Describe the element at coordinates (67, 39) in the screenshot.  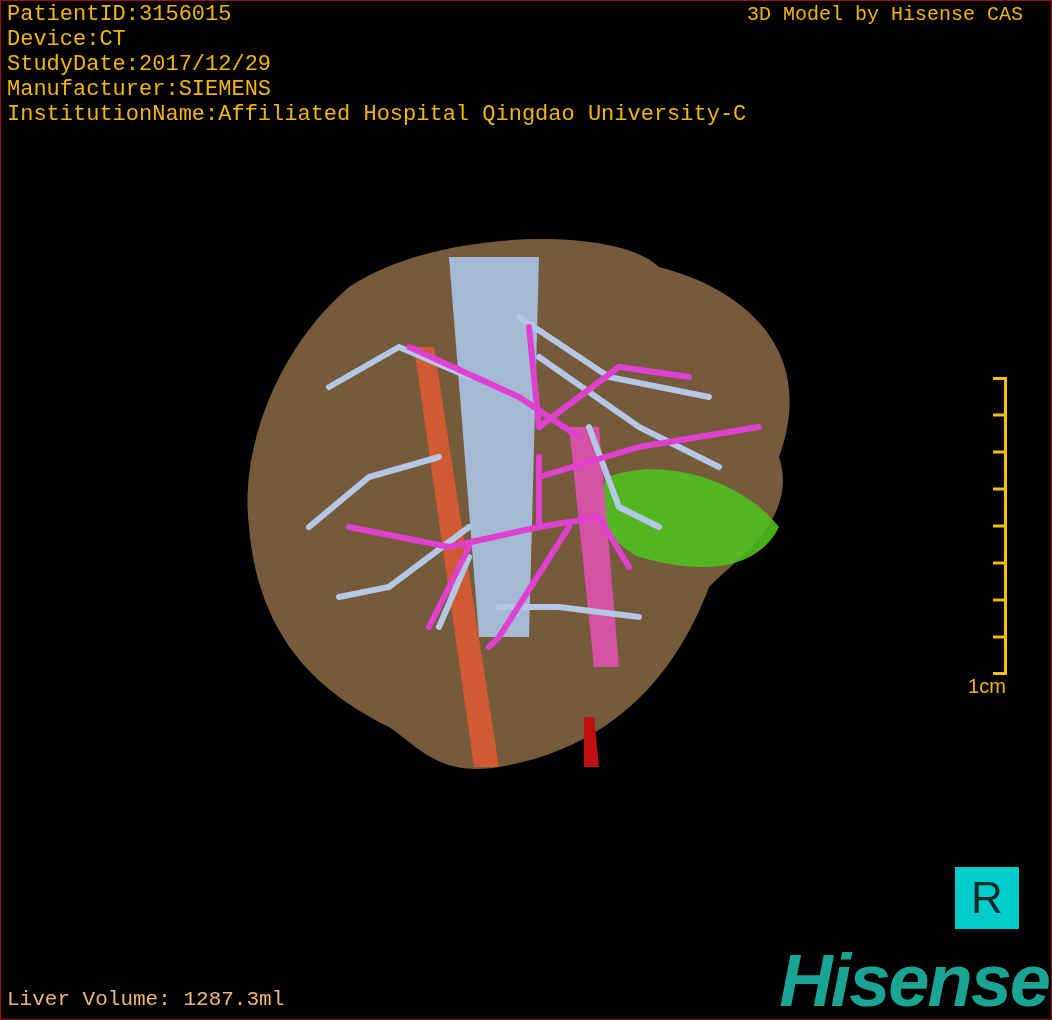
I see `info-line: Device:CT` at that location.